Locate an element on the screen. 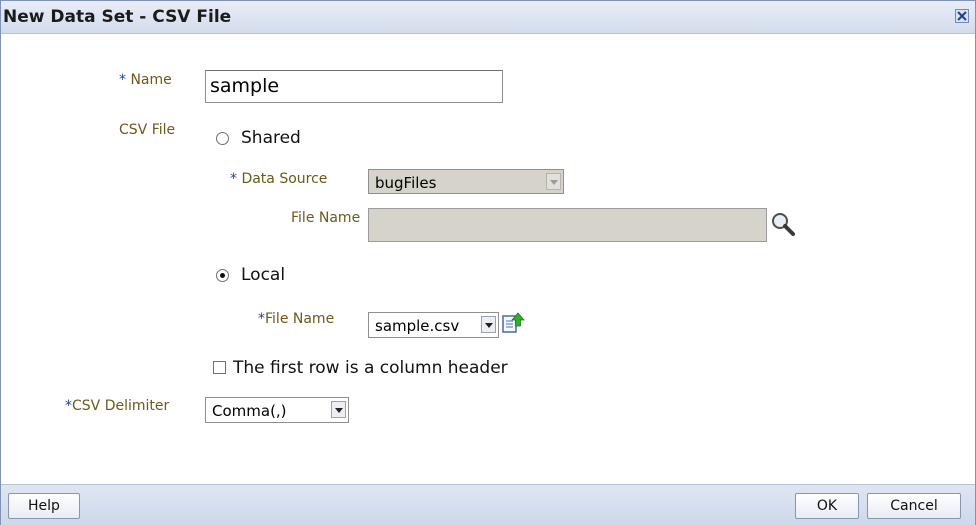 The height and width of the screenshot is (525, 976). data-source-select: bugFiles is located at coordinates (466, 181).